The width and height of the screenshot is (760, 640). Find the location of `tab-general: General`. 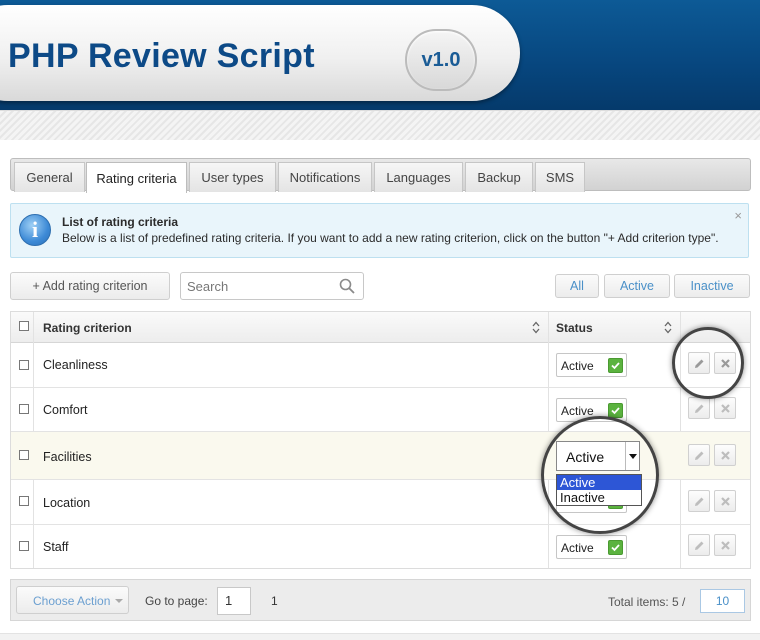

tab-general: General is located at coordinates (49, 177).